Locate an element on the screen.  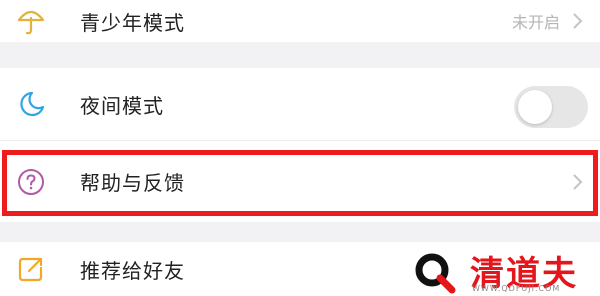
umbrella-icon is located at coordinates (31, 21).